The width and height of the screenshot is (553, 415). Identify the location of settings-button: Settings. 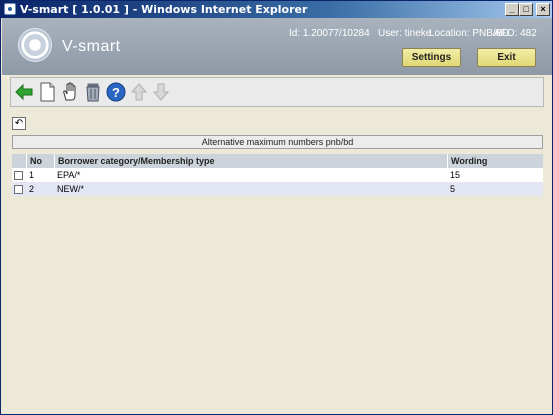
(431, 57).